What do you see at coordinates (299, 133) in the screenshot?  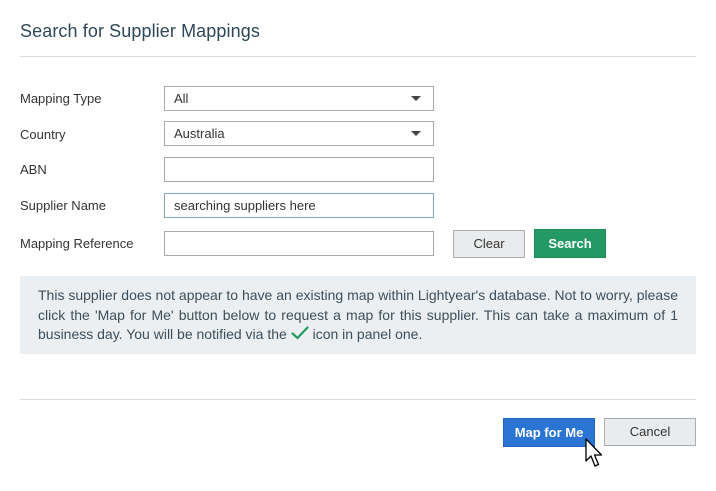 I see `country-select: Australia` at bounding box center [299, 133].